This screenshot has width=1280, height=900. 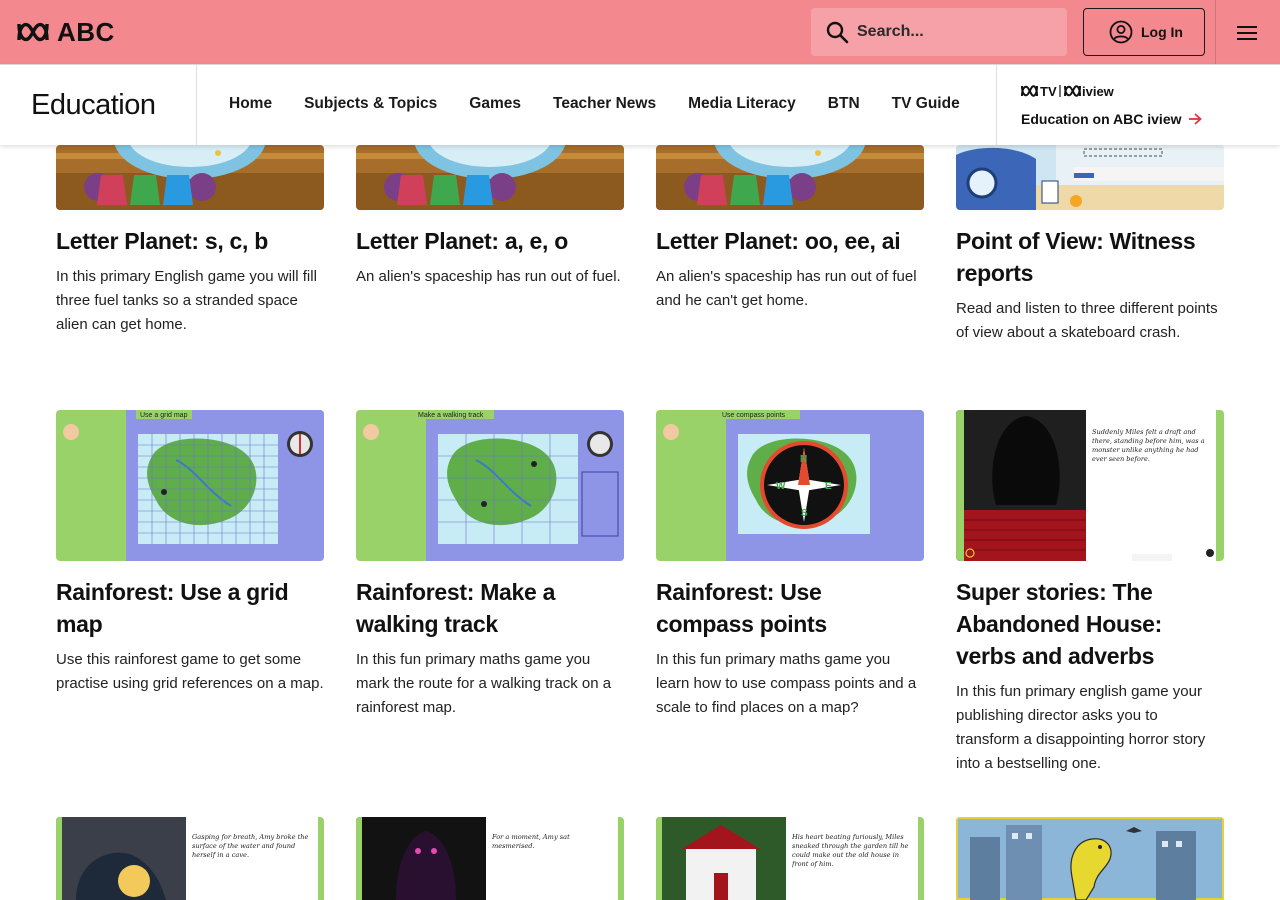 What do you see at coordinates (93, 105) in the screenshot?
I see `section-title: Education` at bounding box center [93, 105].